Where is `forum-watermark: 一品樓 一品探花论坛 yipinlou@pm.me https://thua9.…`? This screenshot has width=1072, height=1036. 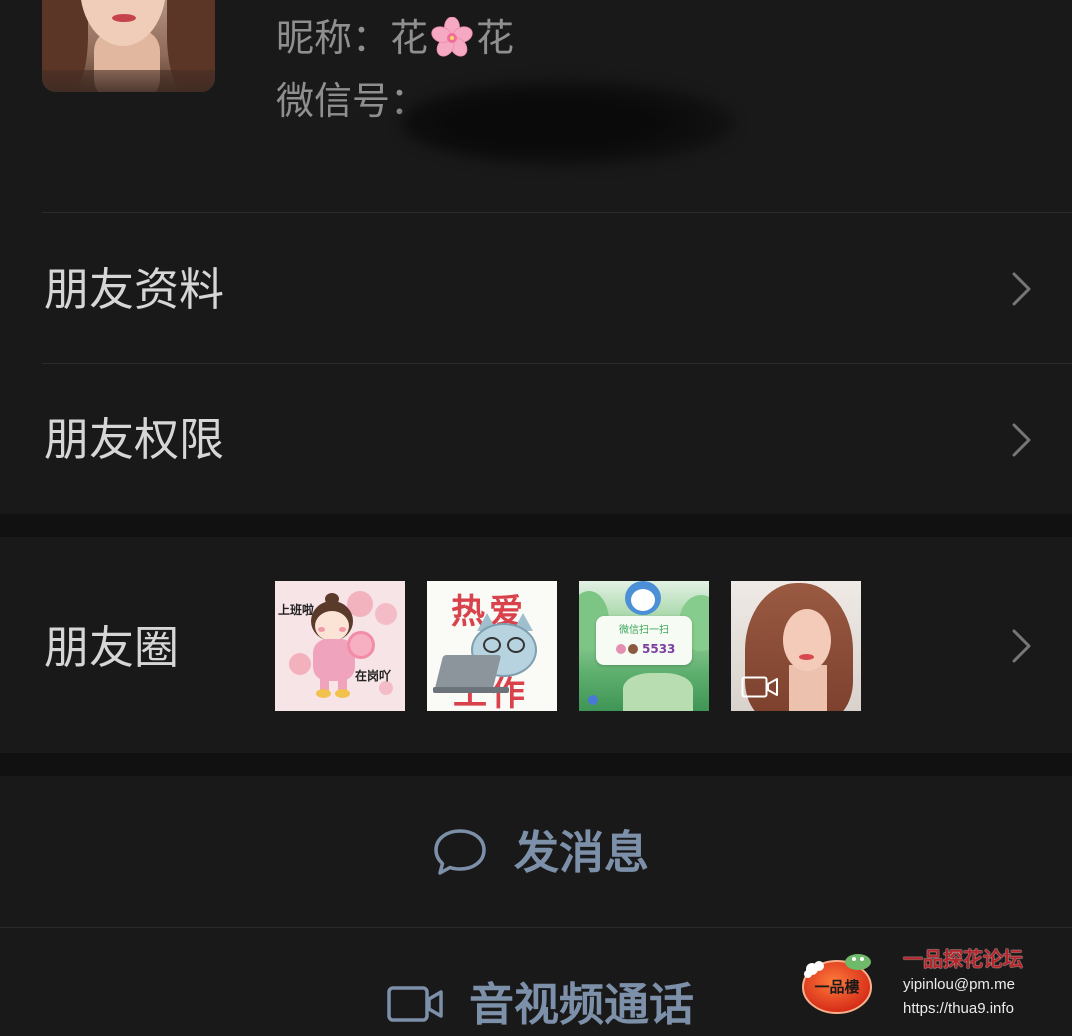 forum-watermark: 一品樓 一品探花论坛 yipinlou@pm.me https://thua9.… is located at coordinates (930, 985).